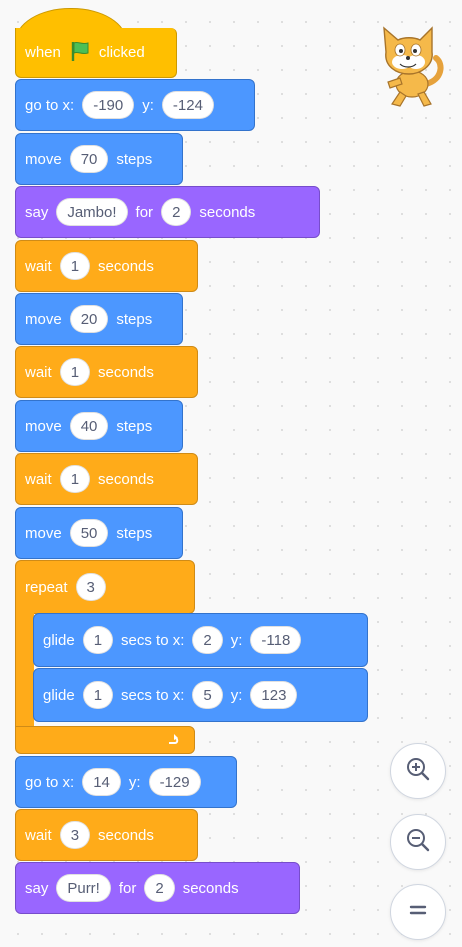 The height and width of the screenshot is (947, 462). Describe the element at coordinates (80, 53) in the screenshot. I see `green-flag-icon` at that location.